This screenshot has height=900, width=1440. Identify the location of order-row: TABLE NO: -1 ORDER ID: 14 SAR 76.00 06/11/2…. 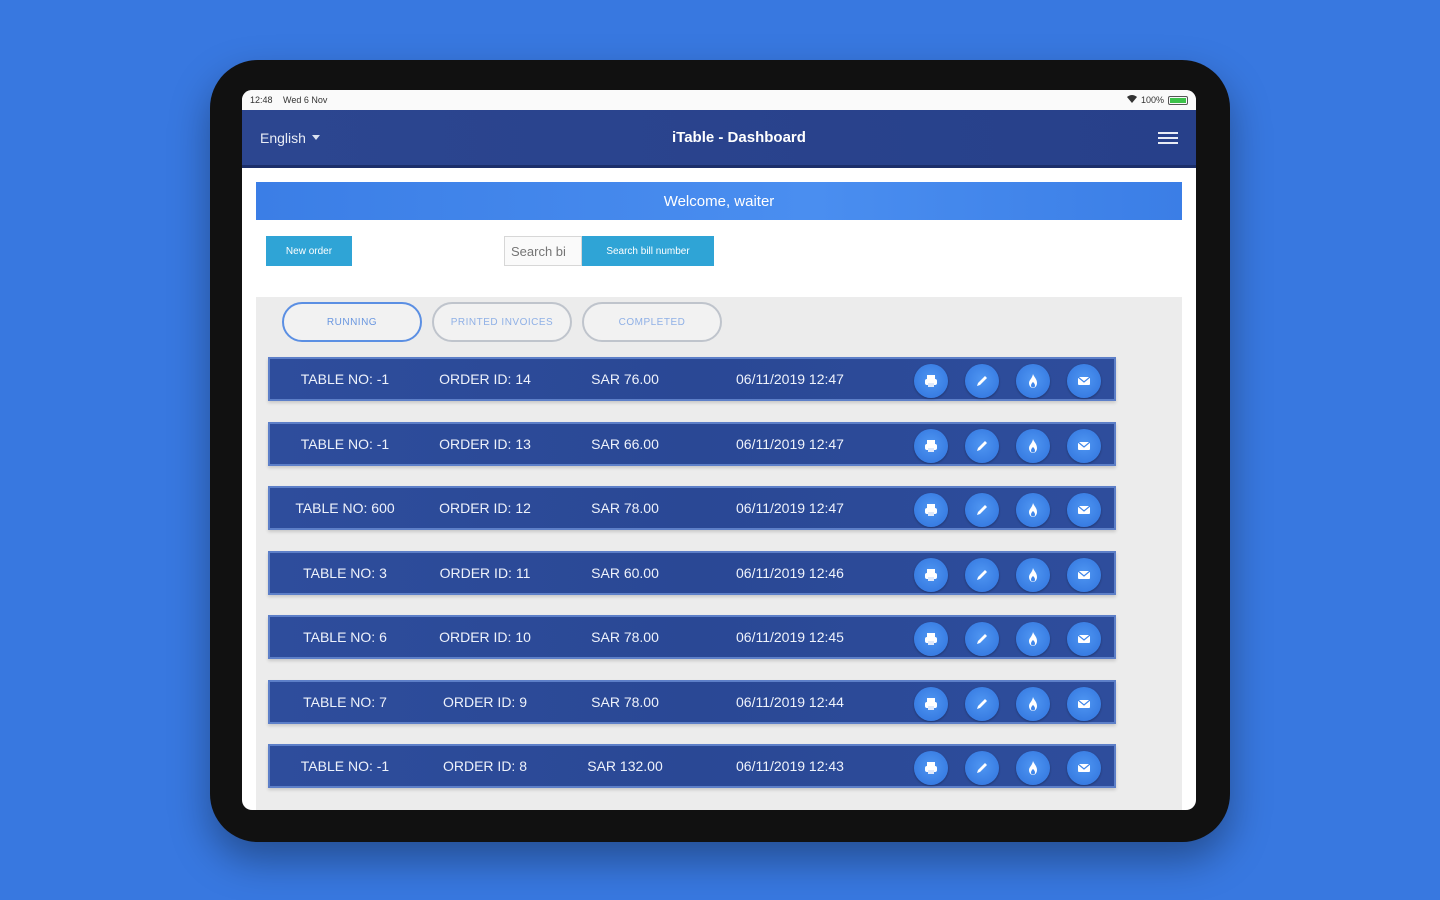
(692, 379).